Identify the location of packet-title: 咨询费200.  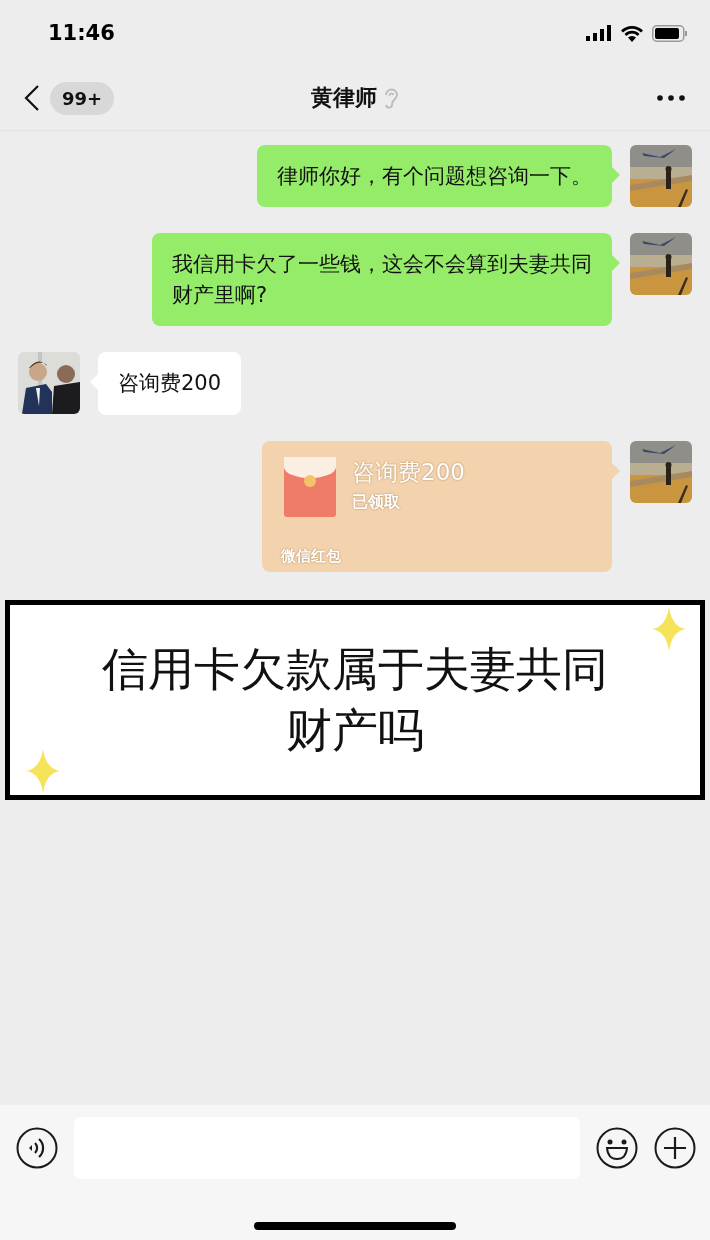
(408, 472).